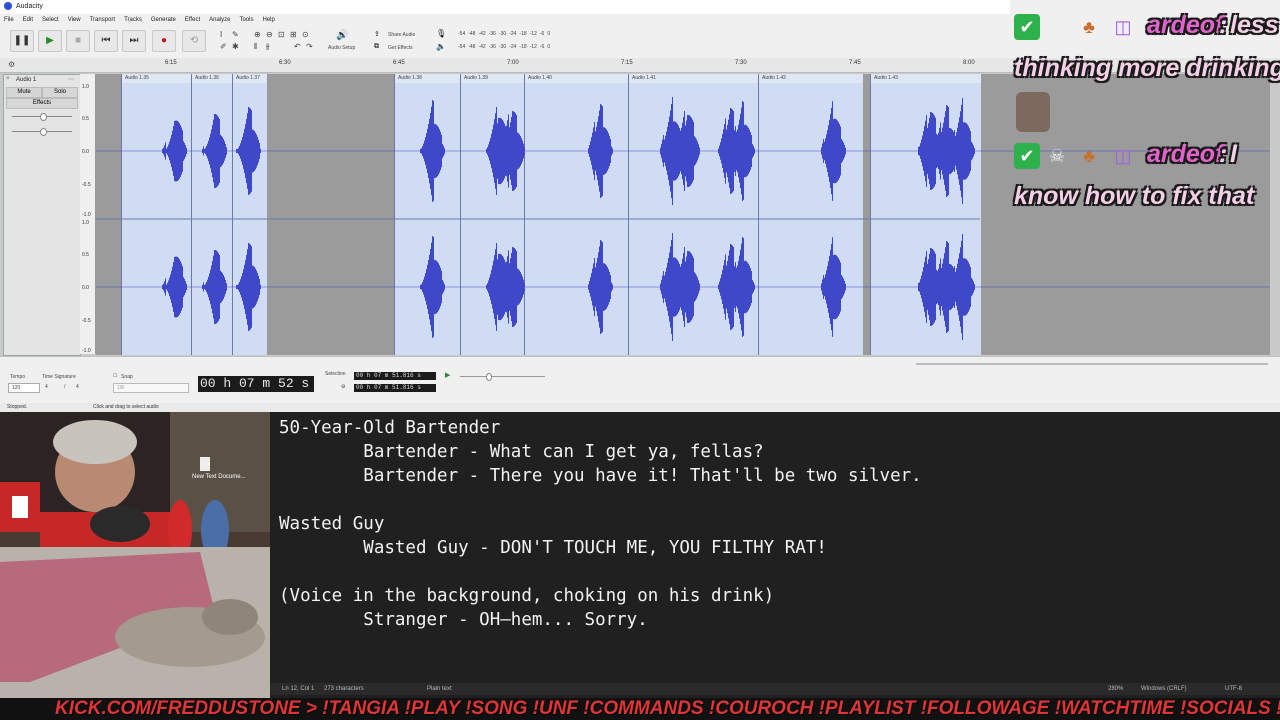 The image size is (1280, 720). Describe the element at coordinates (164, 41) in the screenshot. I see `record-button: ●` at that location.